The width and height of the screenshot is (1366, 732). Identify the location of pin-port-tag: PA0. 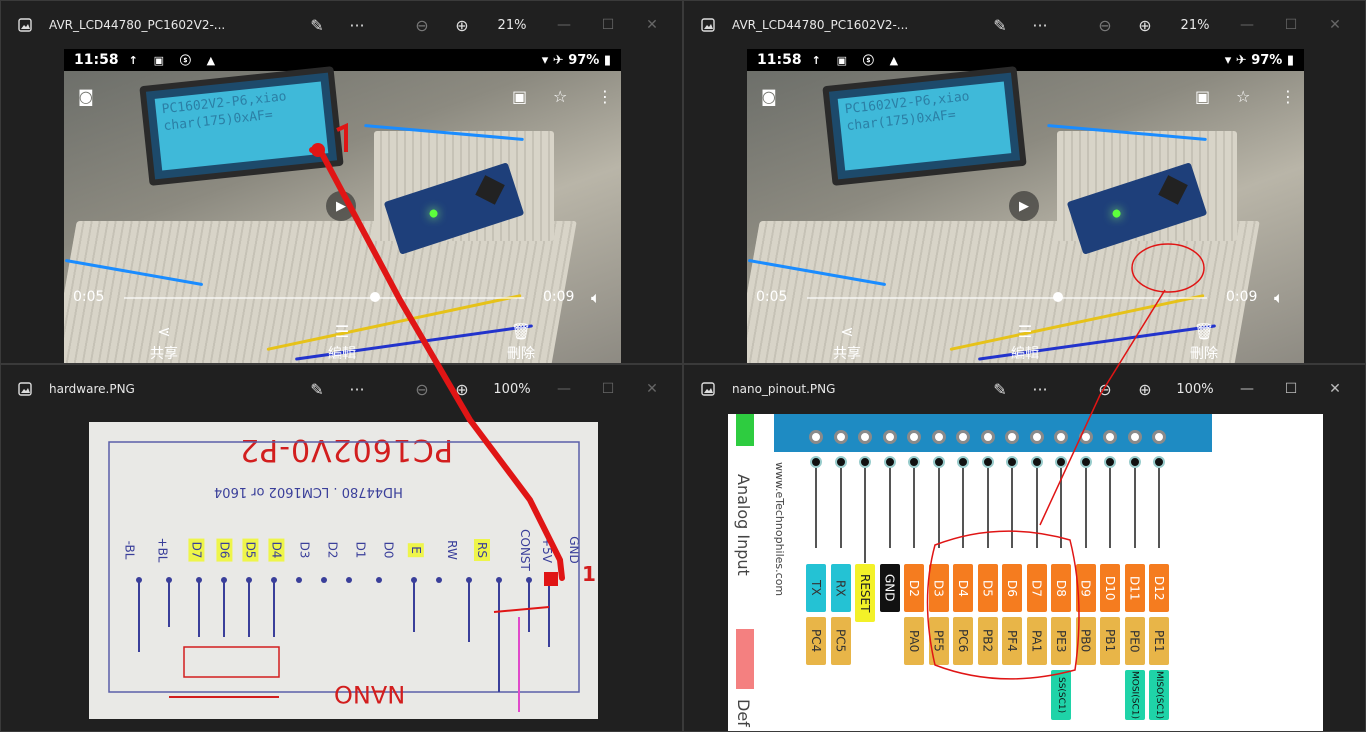
(914, 641).